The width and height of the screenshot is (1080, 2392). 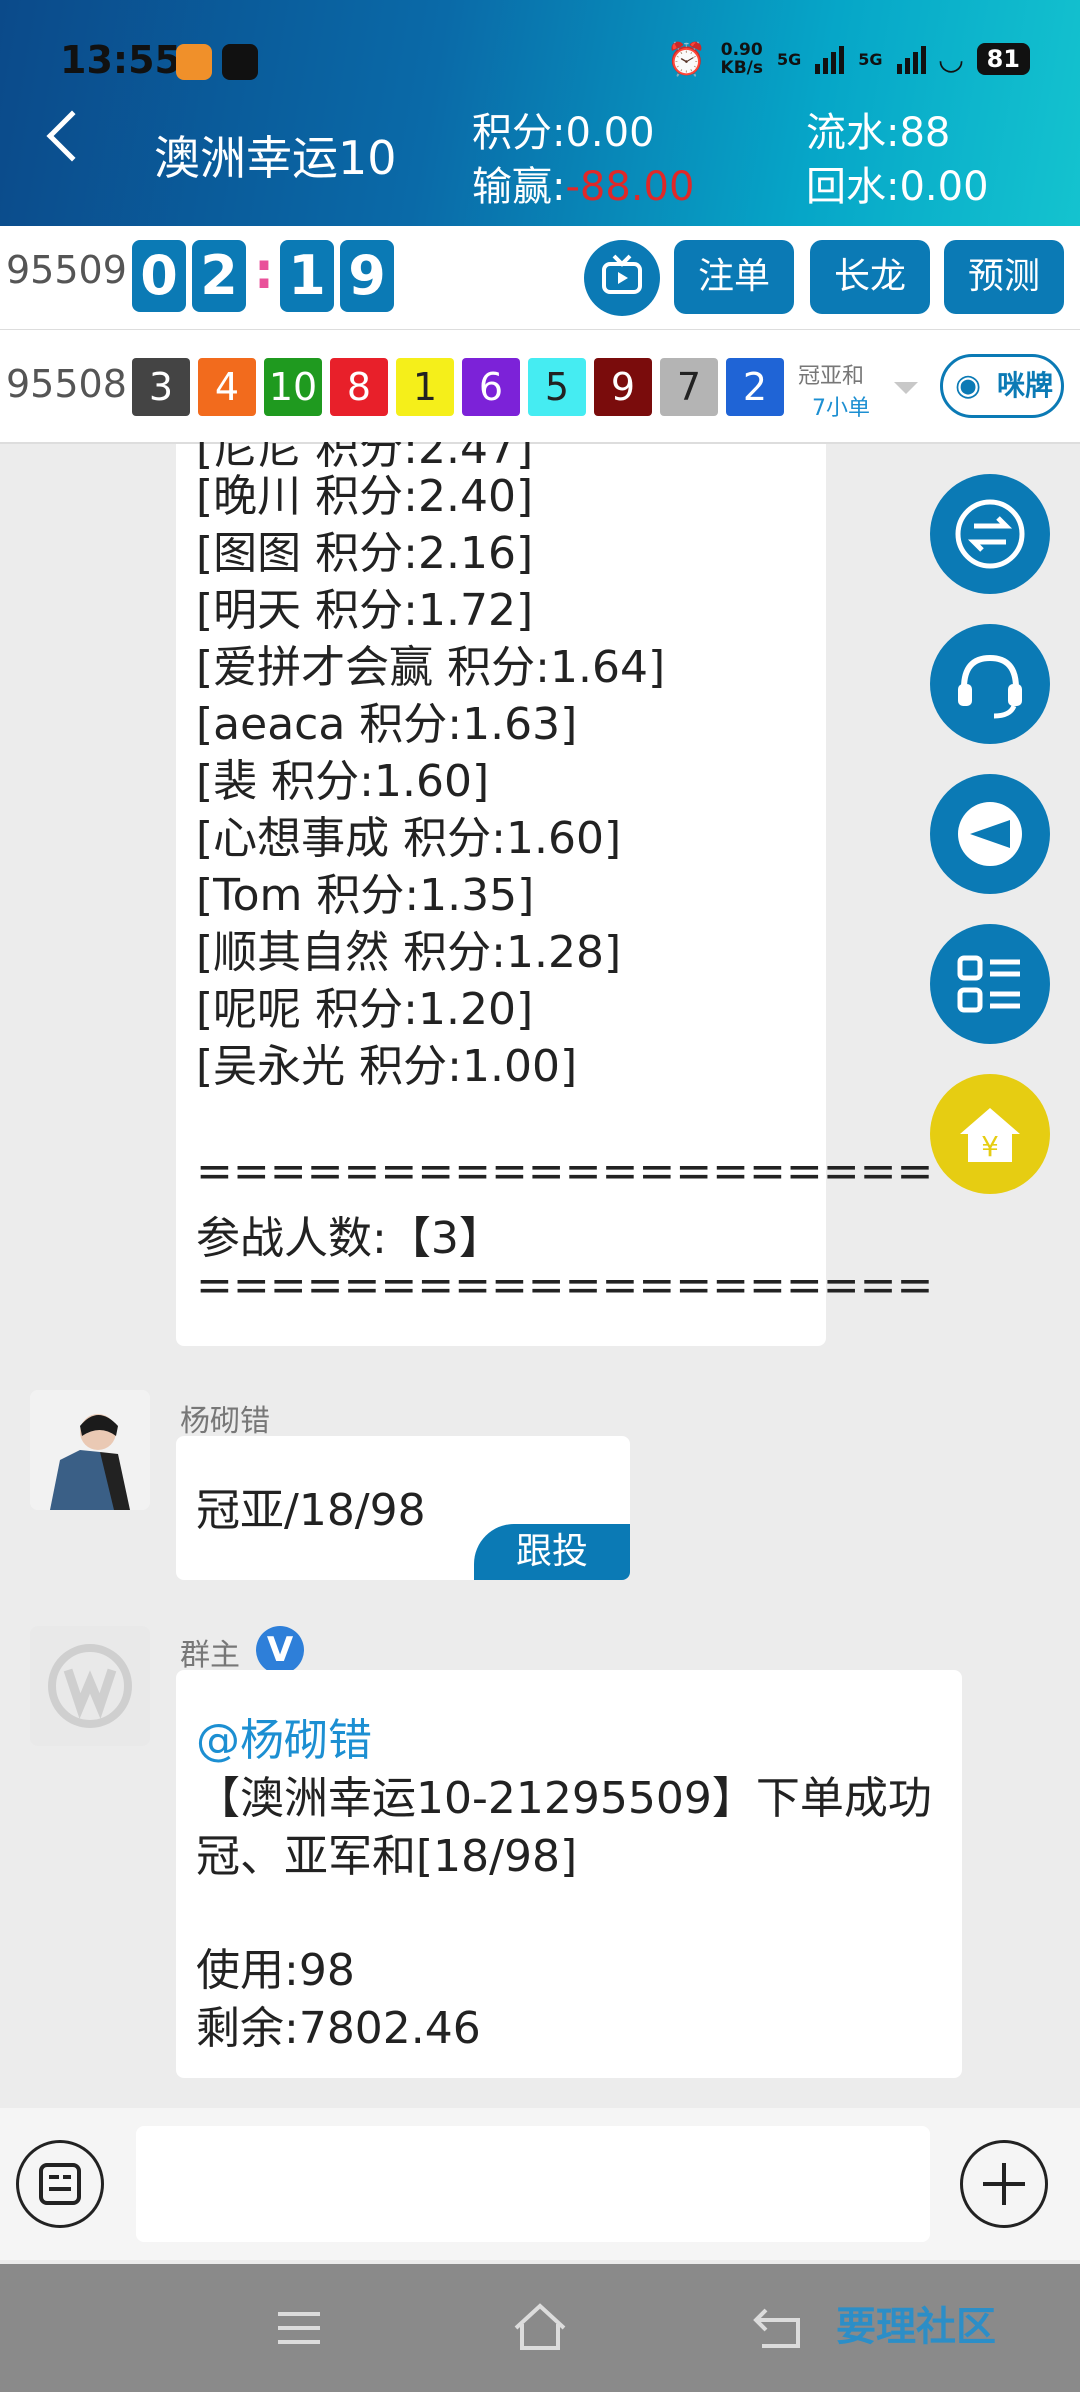 I want to click on message-input-bar, so click(x=540, y=2184).